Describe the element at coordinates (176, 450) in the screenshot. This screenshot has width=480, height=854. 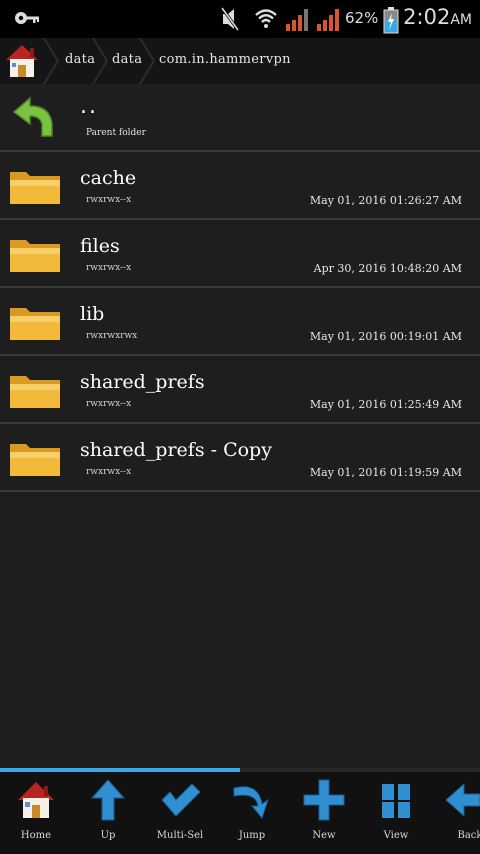
I see `item-name: shared_prefs - Copy` at that location.